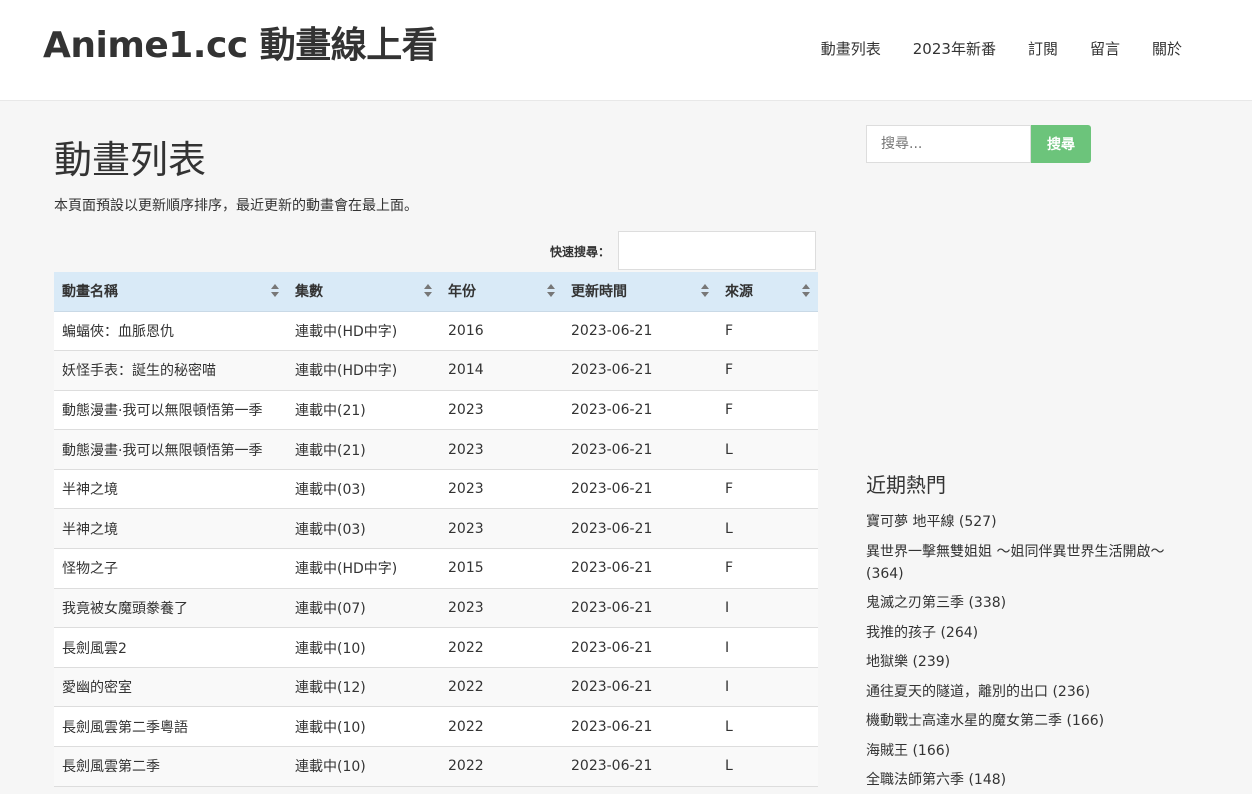 Image resolution: width=1252 pixels, height=794 pixels. What do you see at coordinates (170, 727) in the screenshot?
I see `cell-name: 長劍風雲第二季粵語` at bounding box center [170, 727].